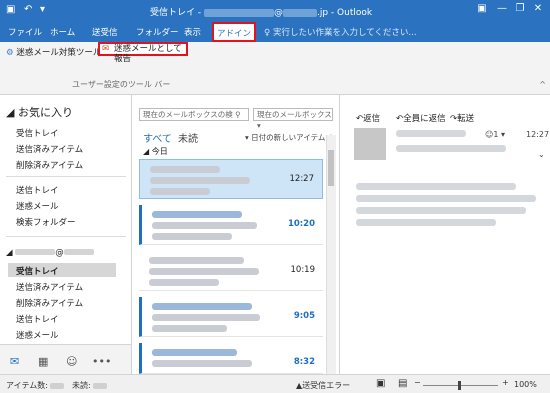  Describe the element at coordinates (62, 32) in the screenshot. I see `tab-home: ホーム` at that location.